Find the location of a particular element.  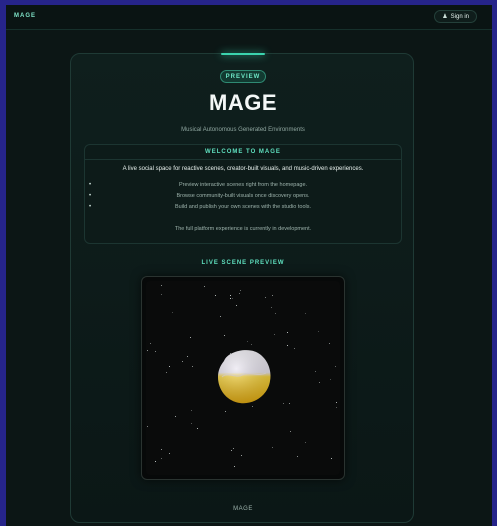

starfield is located at coordinates (243, 378).